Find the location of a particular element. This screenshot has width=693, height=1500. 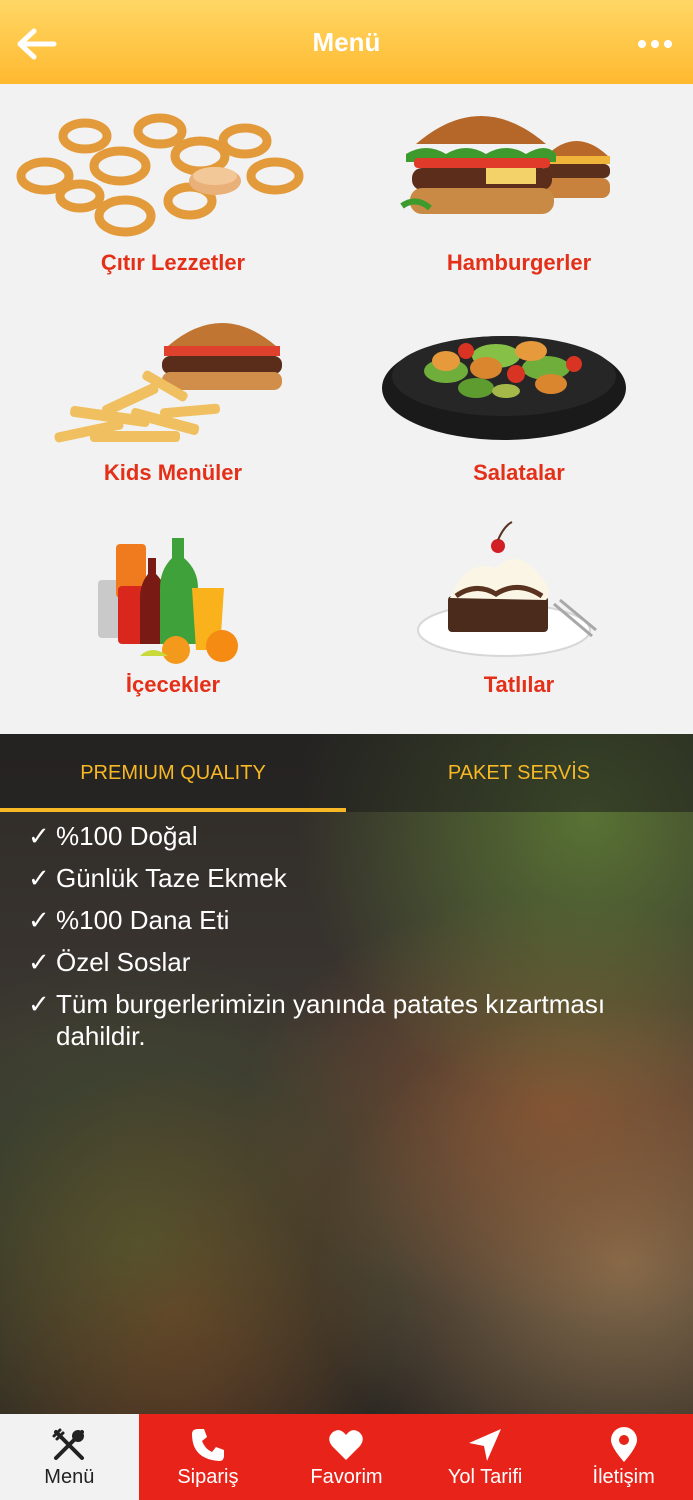

category-beverages: İçecekler is located at coordinates (173, 624).